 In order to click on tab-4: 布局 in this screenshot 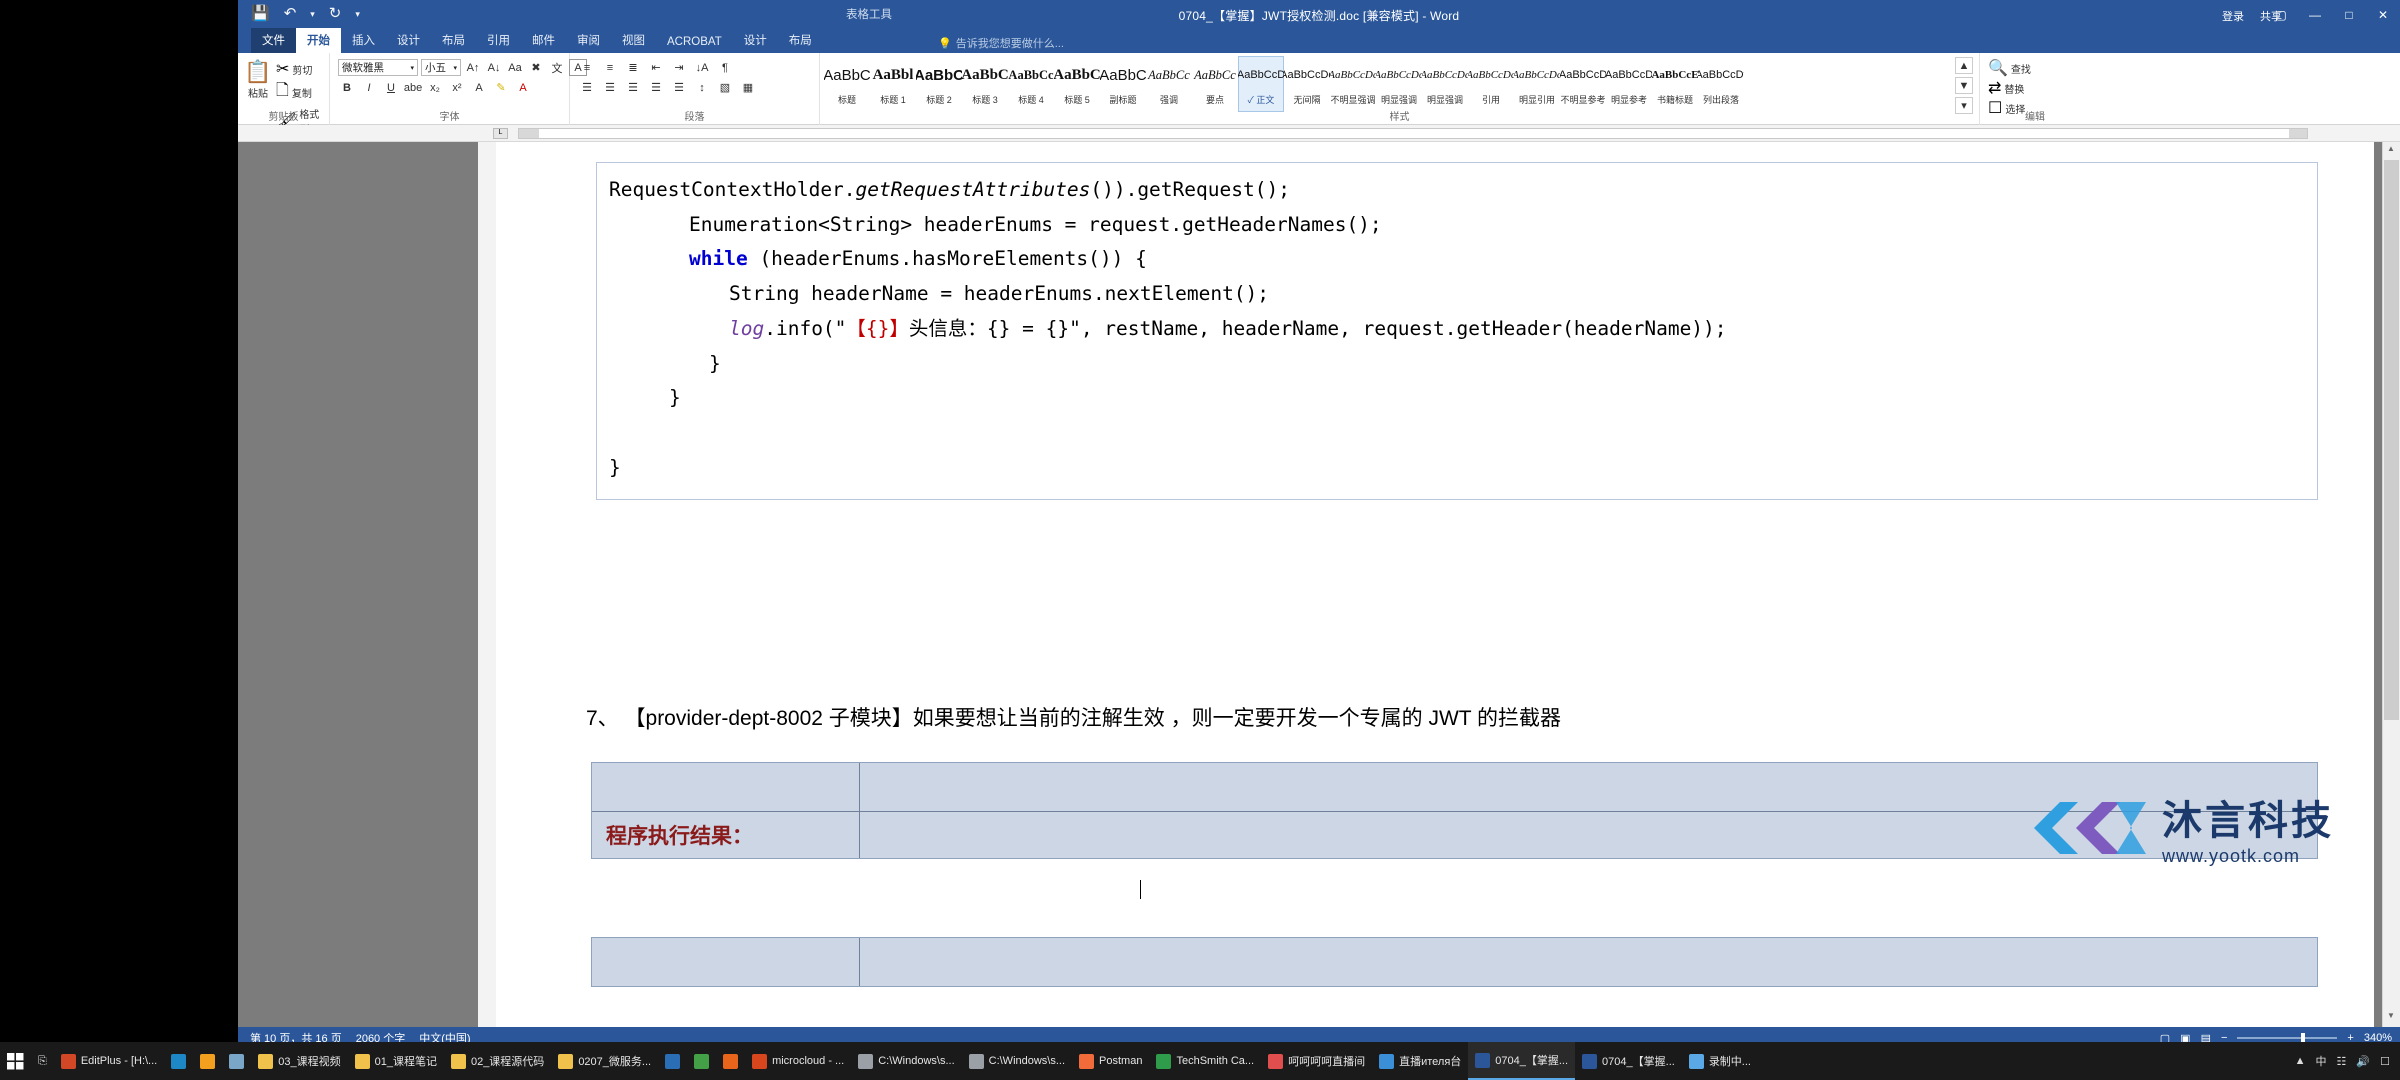, I will do `click(453, 40)`.